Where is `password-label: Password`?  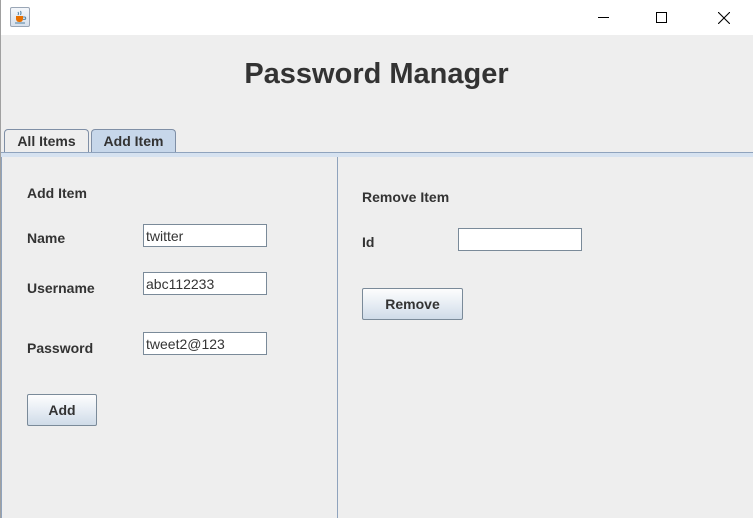 password-label: Password is located at coordinates (60, 348).